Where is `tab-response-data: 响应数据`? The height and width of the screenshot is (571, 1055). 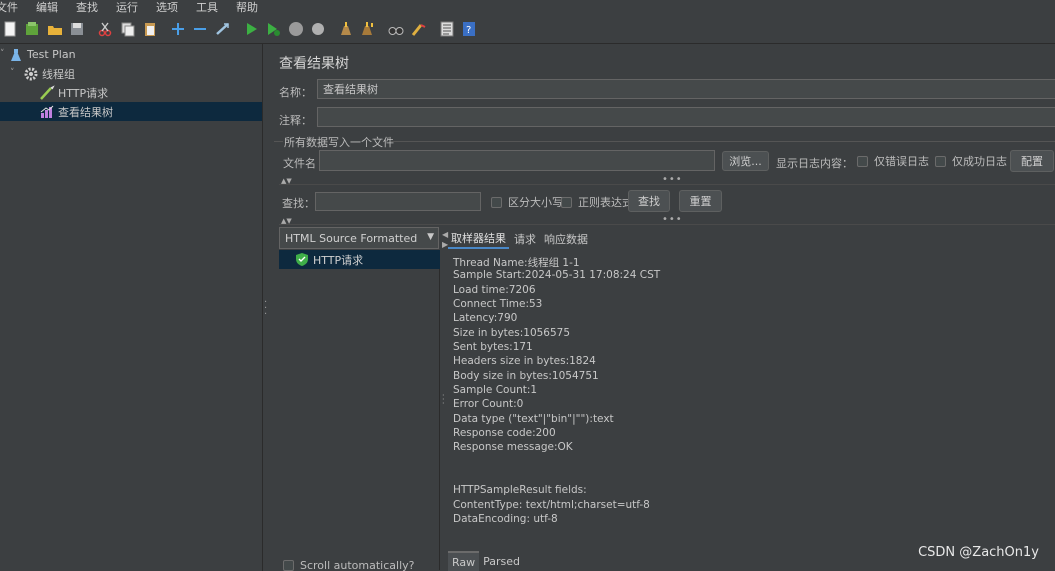
tab-response-data: 响应数据 is located at coordinates (566, 239).